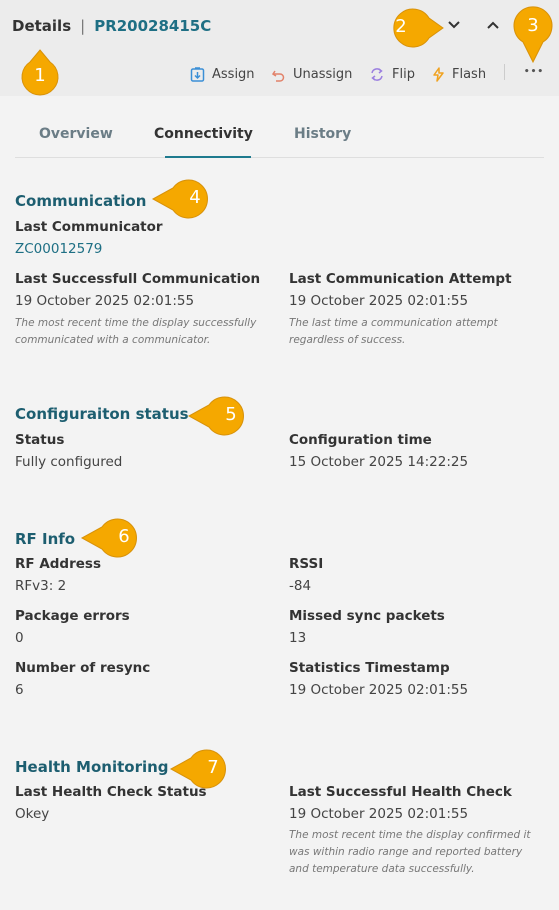  I want to click on rssi-value: -84, so click(300, 586).